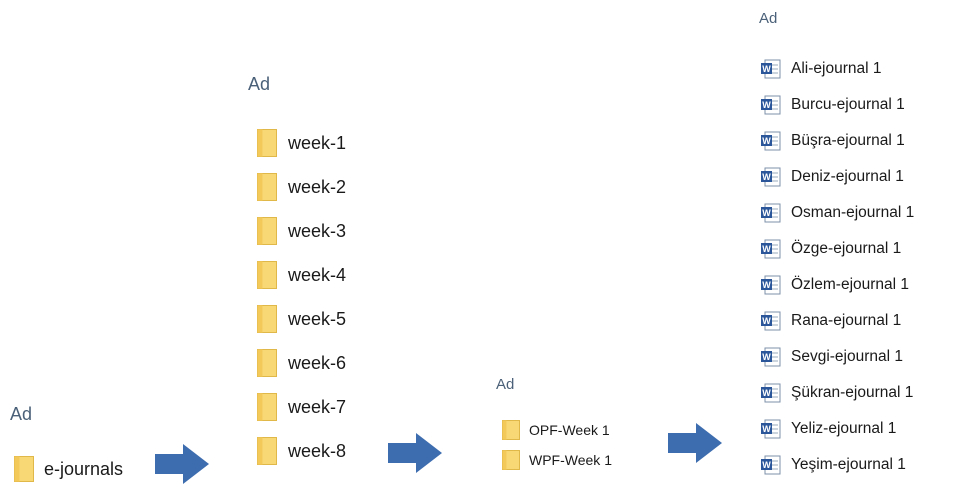 This screenshot has width=962, height=495. I want to click on folder-item-week-3: week-3, so click(301, 231).